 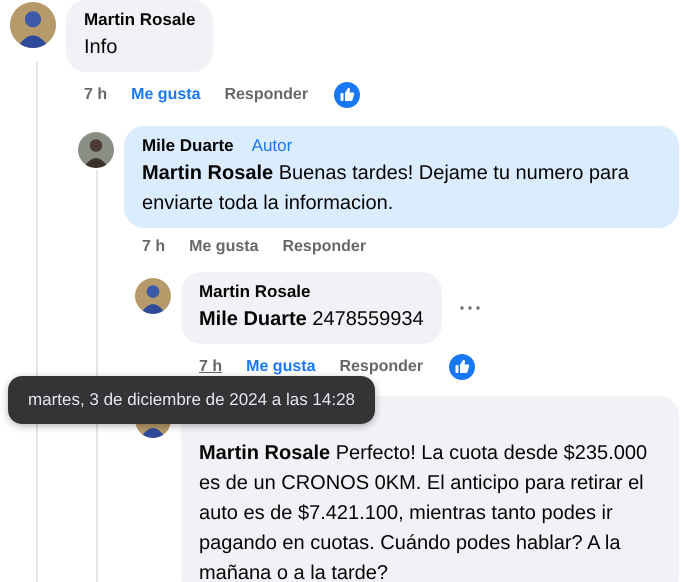 I want to click on comment-text: Martin Rosale Buenas tardes! Dejame tu numero para enviarte toda la informacion., so click(x=386, y=188).